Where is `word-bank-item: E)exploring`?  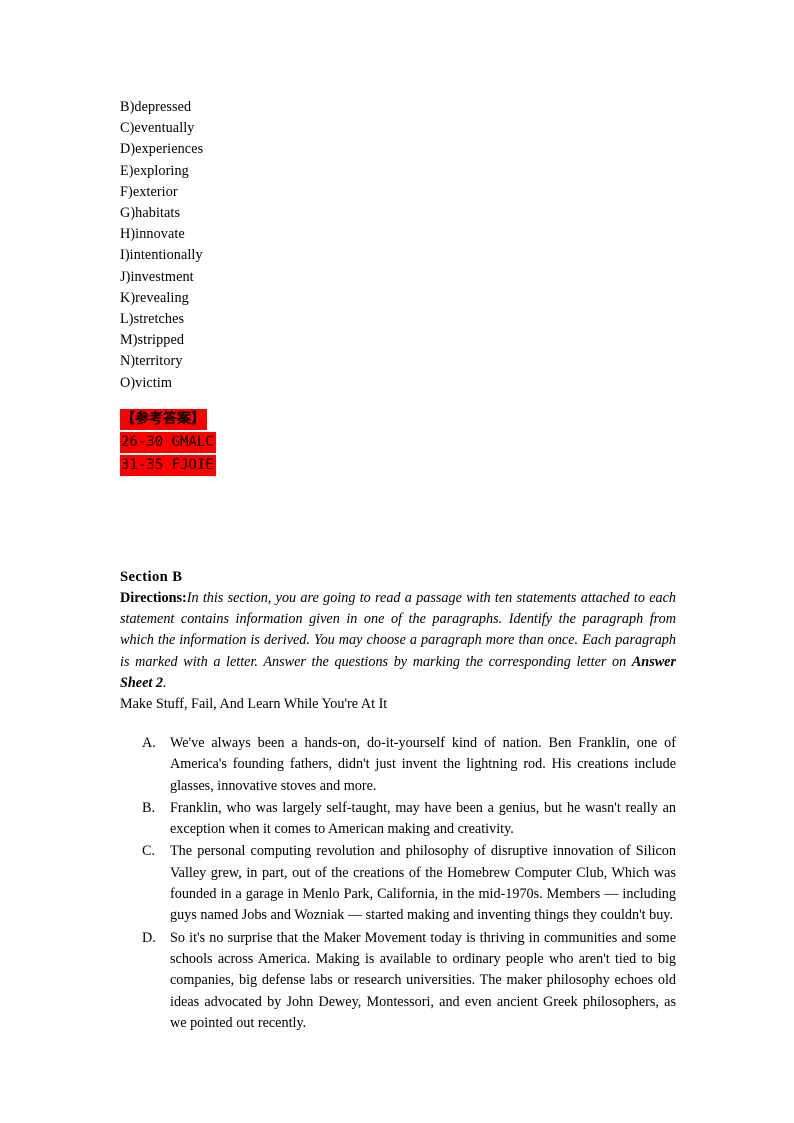 word-bank-item: E)exploring is located at coordinates (154, 170).